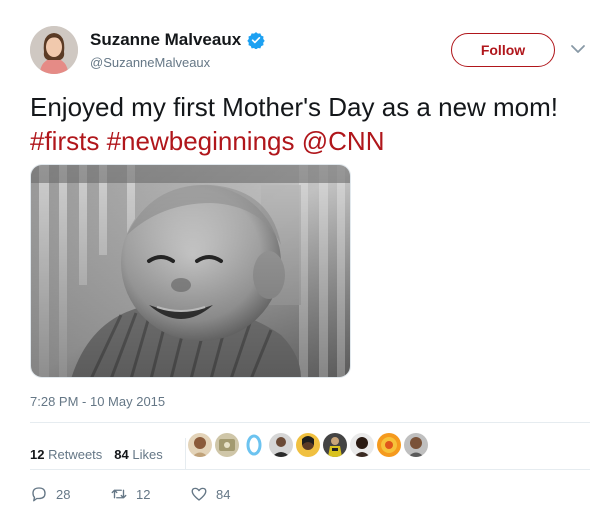 This screenshot has width=604, height=528. I want to click on likes-label: Likes, so click(147, 454).